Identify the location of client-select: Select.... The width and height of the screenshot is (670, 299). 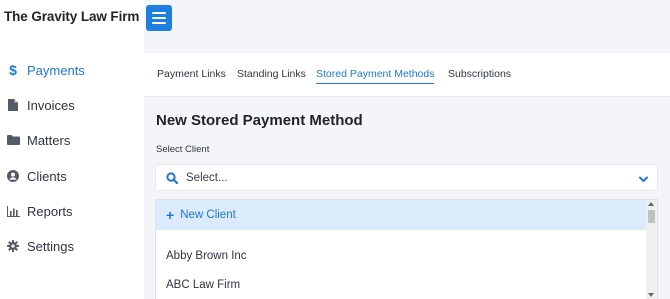
(406, 177).